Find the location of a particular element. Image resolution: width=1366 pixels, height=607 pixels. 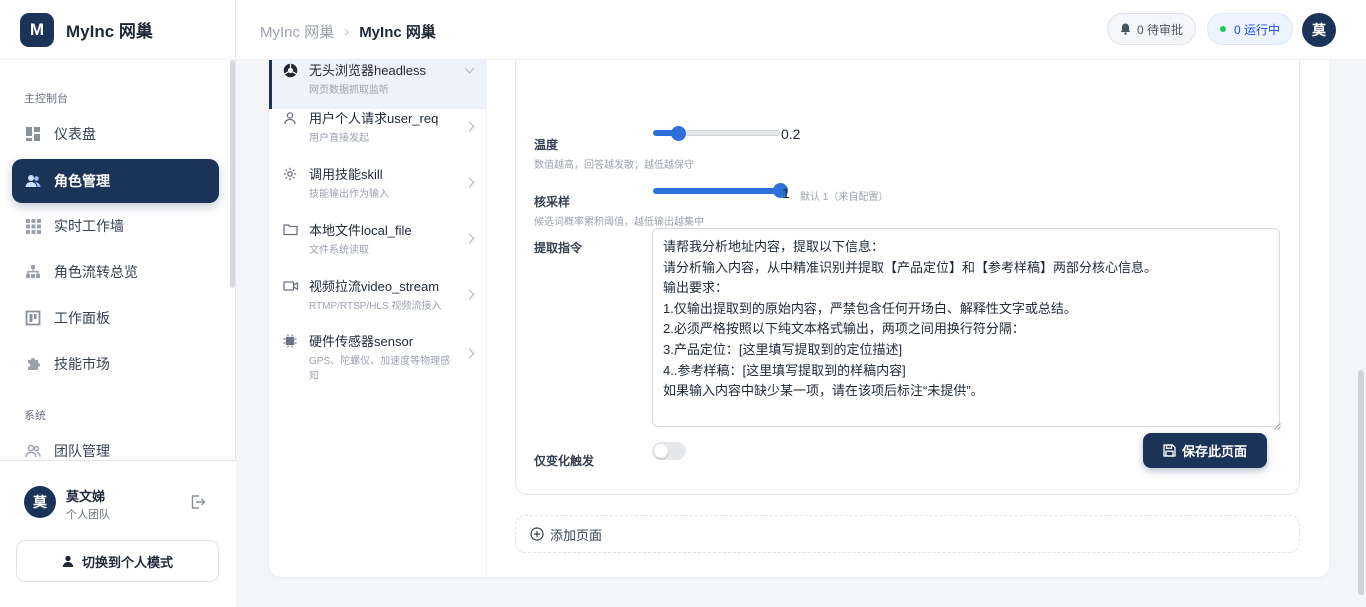

plus-circle-icon is located at coordinates (537, 534).